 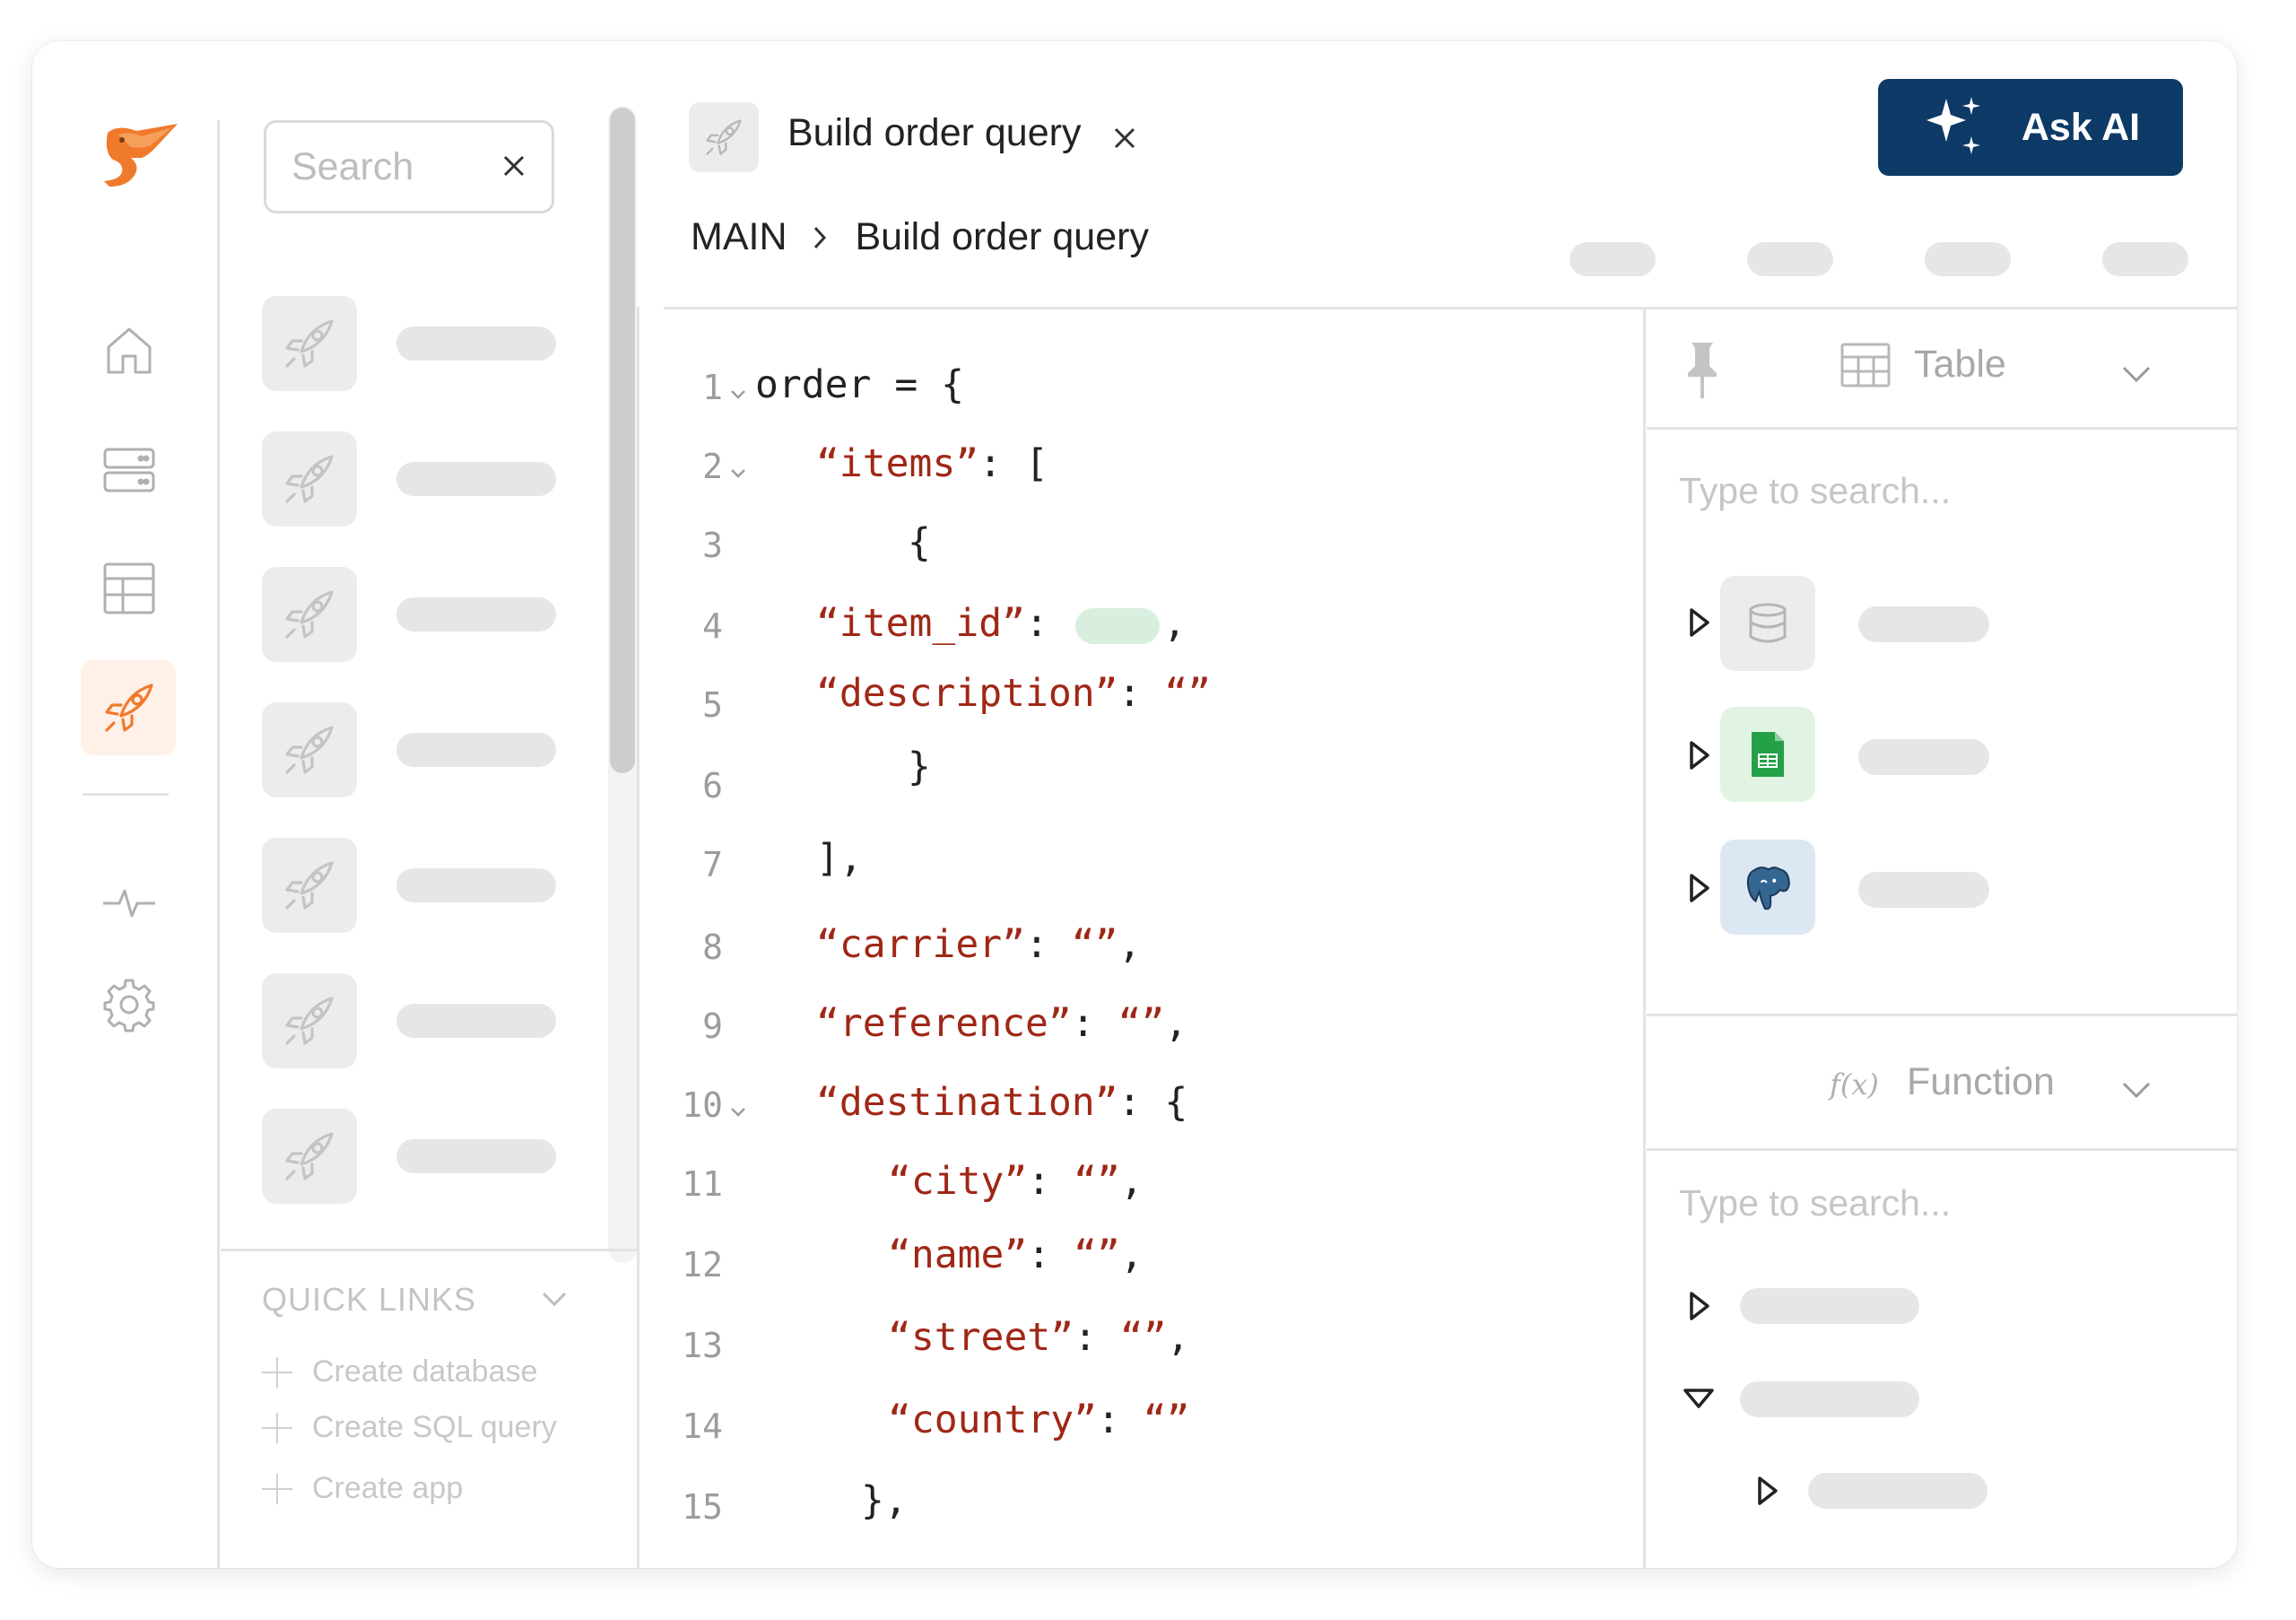 I want to click on google-sheets-icon, so click(x=1768, y=755).